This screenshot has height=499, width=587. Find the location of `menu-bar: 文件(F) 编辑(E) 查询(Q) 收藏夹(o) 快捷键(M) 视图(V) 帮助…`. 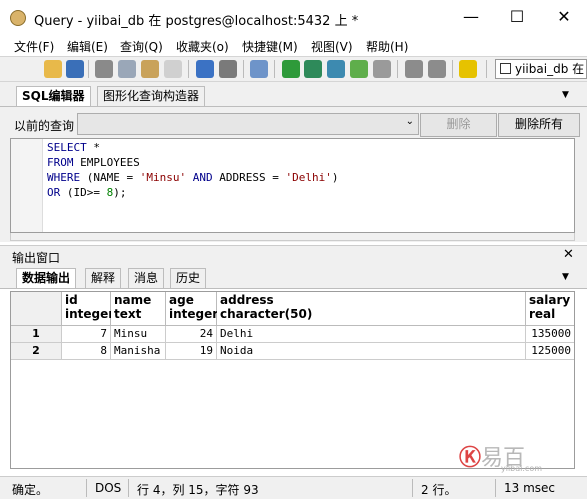

menu-bar: 文件(F) 编辑(E) 查询(Q) 收藏夹(o) 快捷键(M) 视图(V) 帮助… is located at coordinates (293, 46).